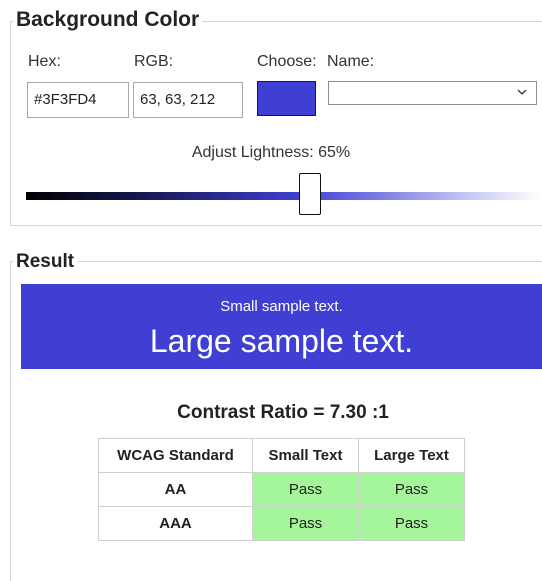  I want to click on header-wcag-standard: WCAG Standard, so click(175, 455).